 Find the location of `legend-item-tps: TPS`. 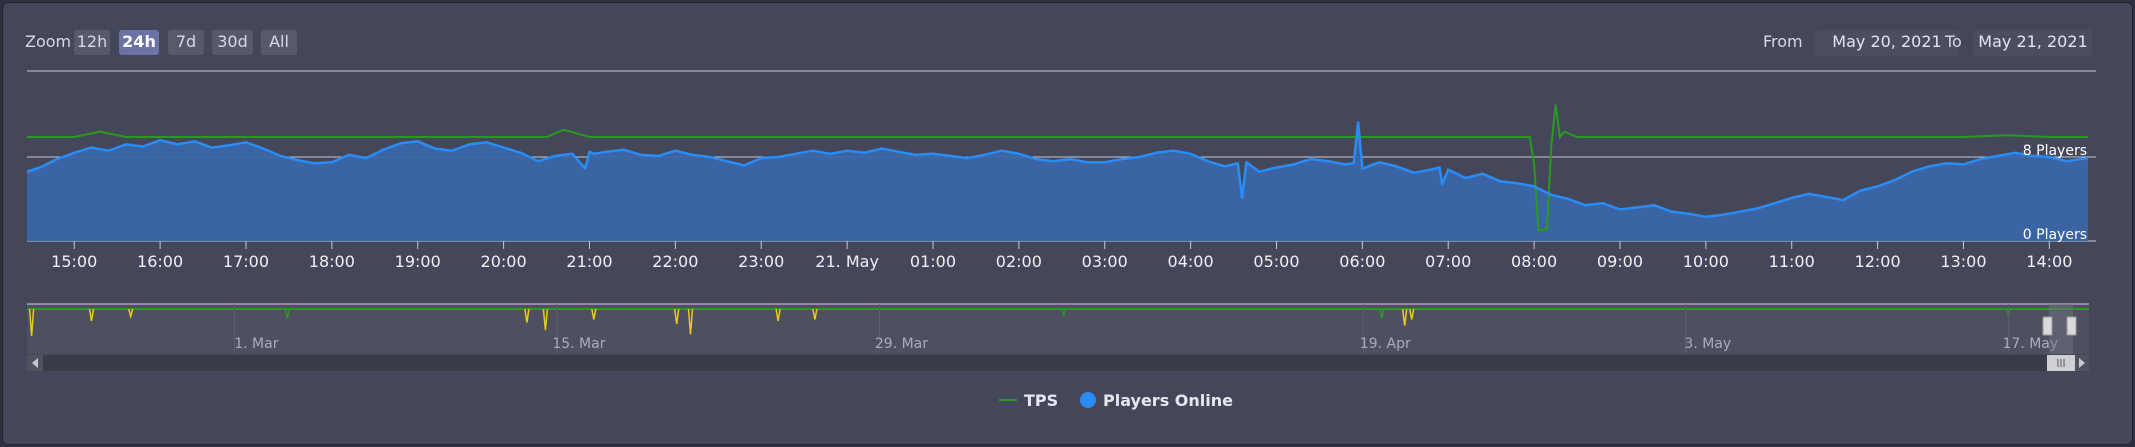

legend-item-tps: TPS is located at coordinates (1028, 400).